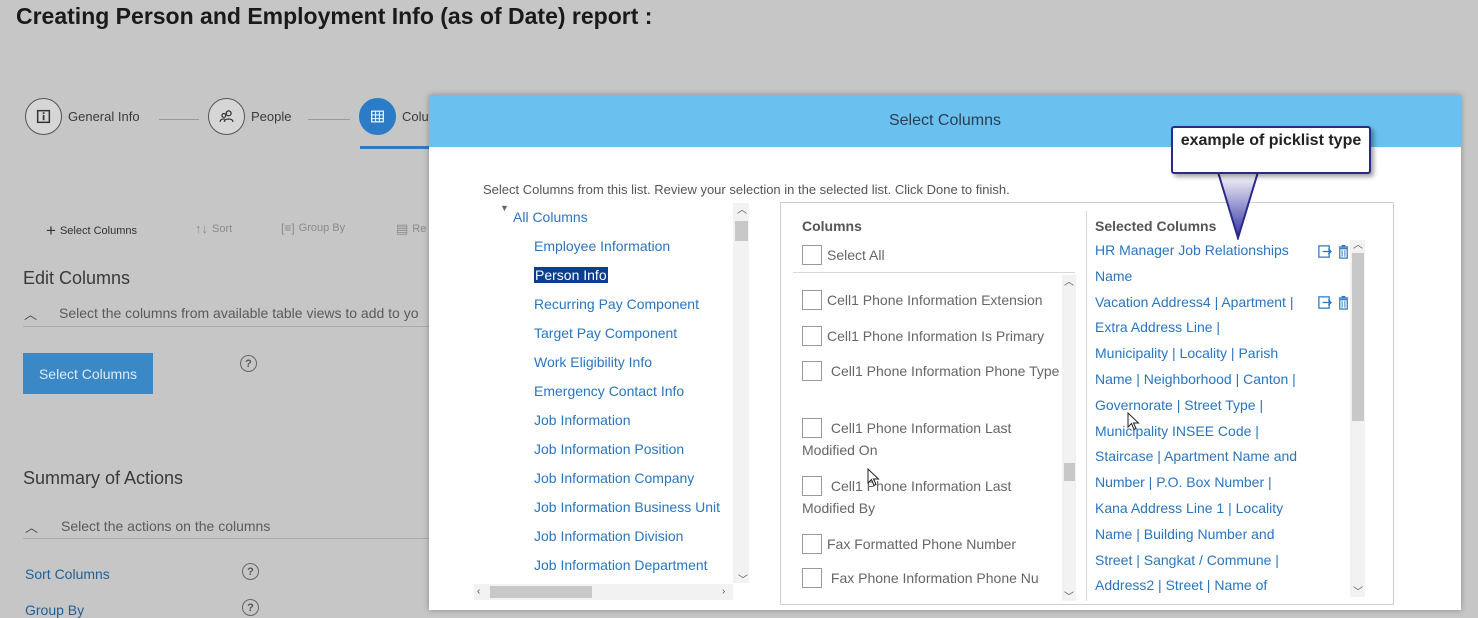  I want to click on re-toolbar-button: ▤ Re, so click(411, 229).